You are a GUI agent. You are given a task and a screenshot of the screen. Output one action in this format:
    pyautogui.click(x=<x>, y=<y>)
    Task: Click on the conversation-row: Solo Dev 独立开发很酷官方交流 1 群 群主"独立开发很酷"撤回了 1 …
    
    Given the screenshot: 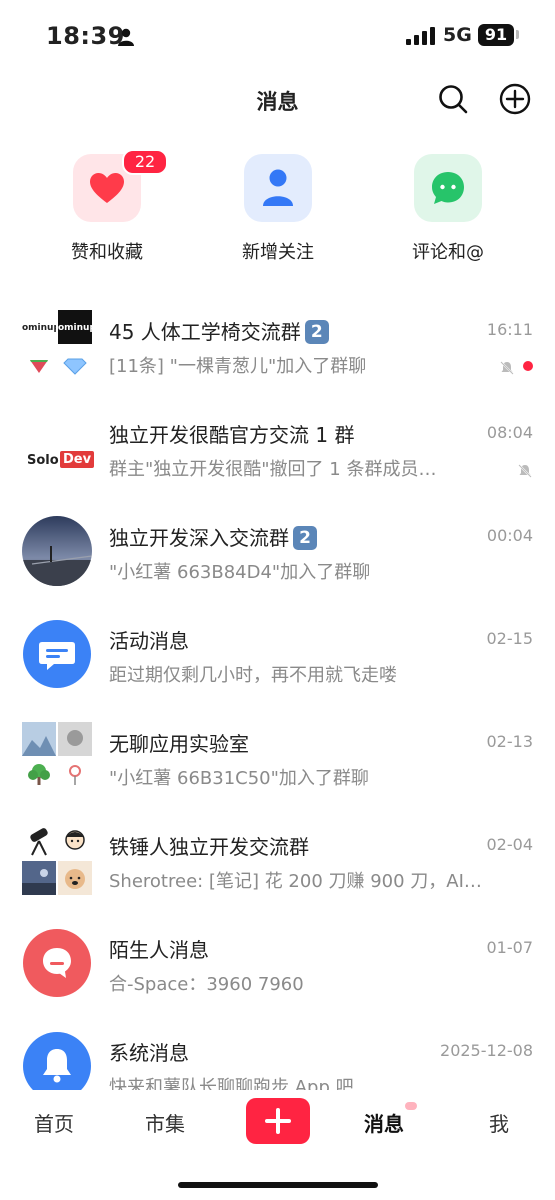 What is the action you would take?
    pyautogui.click(x=277, y=454)
    